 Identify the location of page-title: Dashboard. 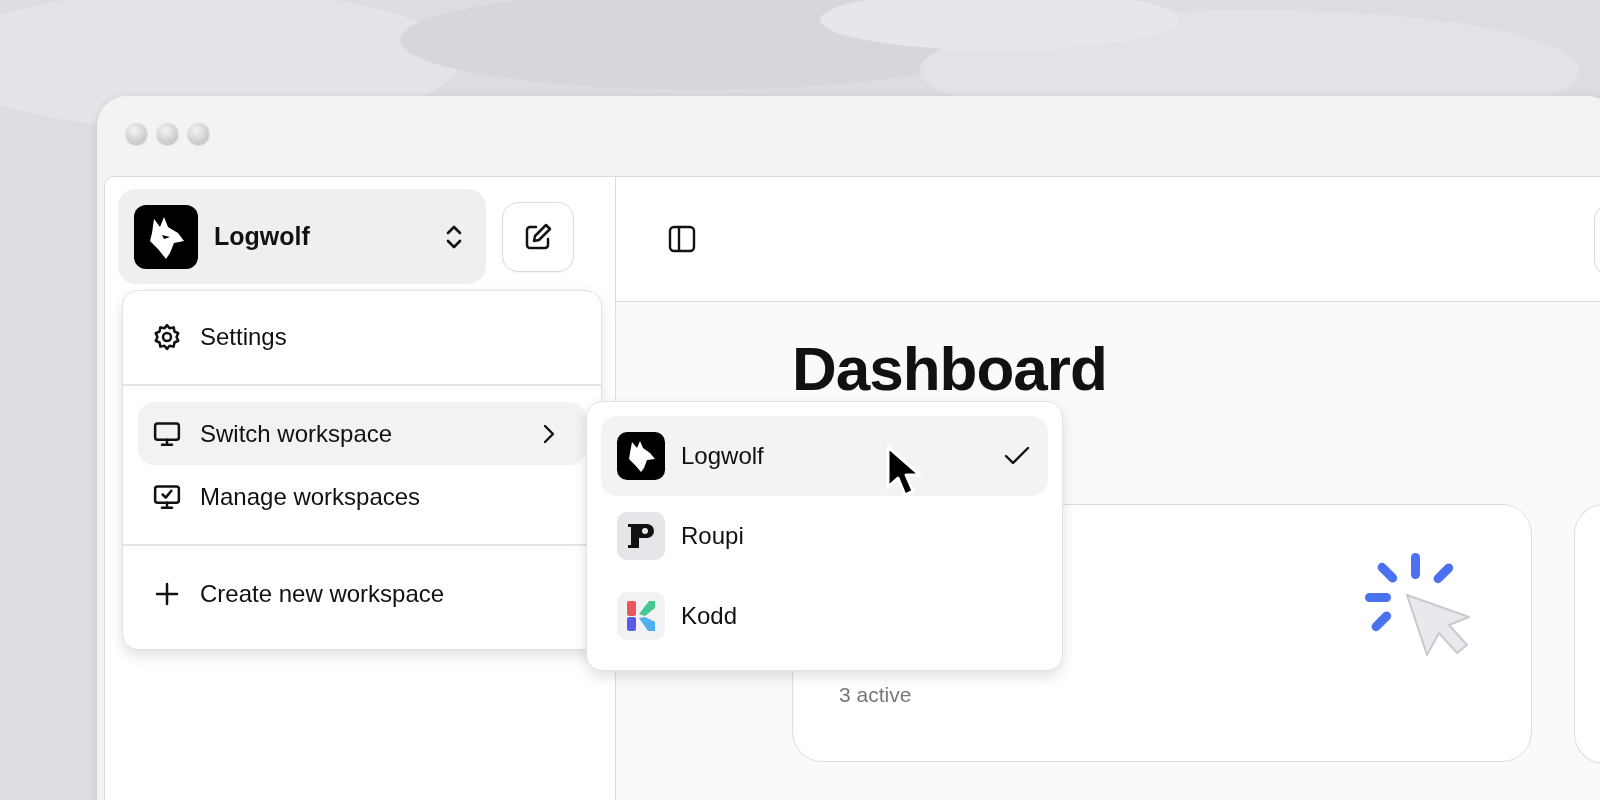
(950, 369).